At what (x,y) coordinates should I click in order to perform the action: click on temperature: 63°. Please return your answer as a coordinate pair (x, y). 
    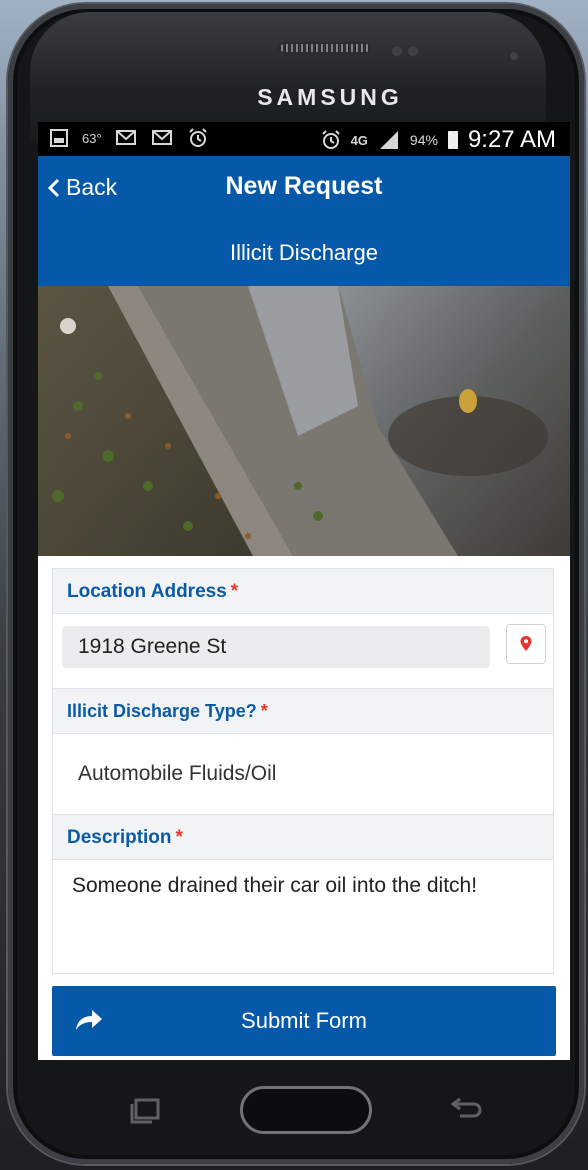
    Looking at the image, I should click on (92, 138).